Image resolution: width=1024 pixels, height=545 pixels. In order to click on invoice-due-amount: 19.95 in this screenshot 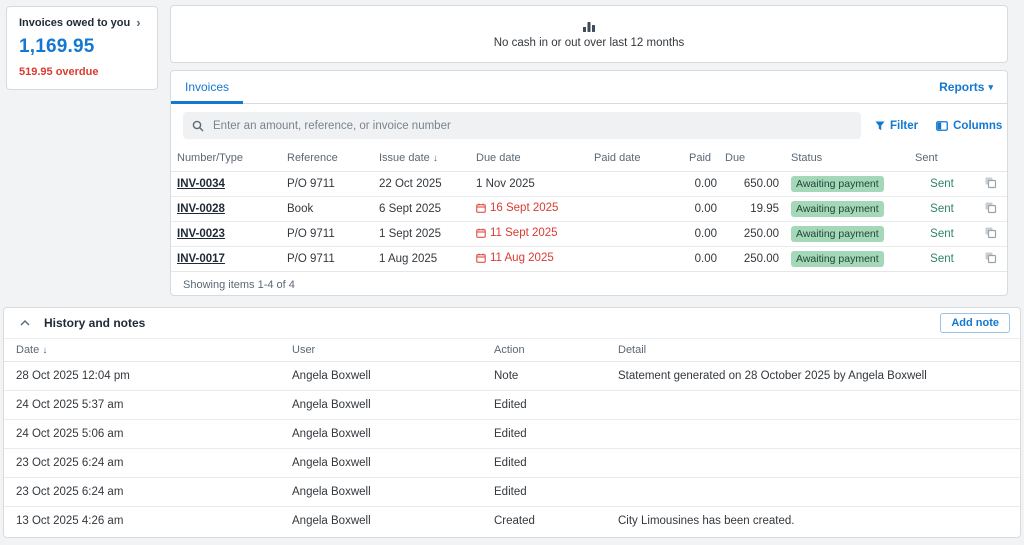, I will do `click(752, 209)`.